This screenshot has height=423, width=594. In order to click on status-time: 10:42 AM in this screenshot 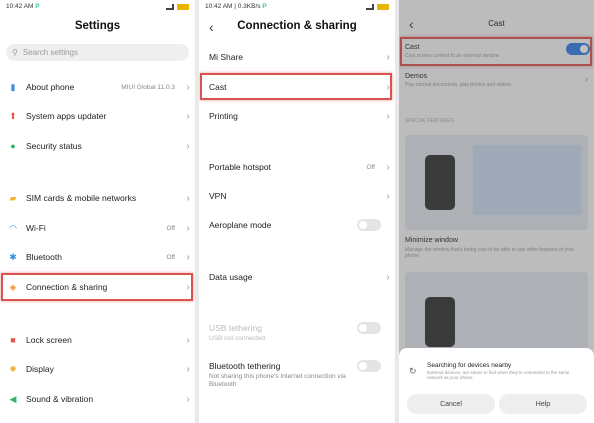, I will do `click(20, 6)`.